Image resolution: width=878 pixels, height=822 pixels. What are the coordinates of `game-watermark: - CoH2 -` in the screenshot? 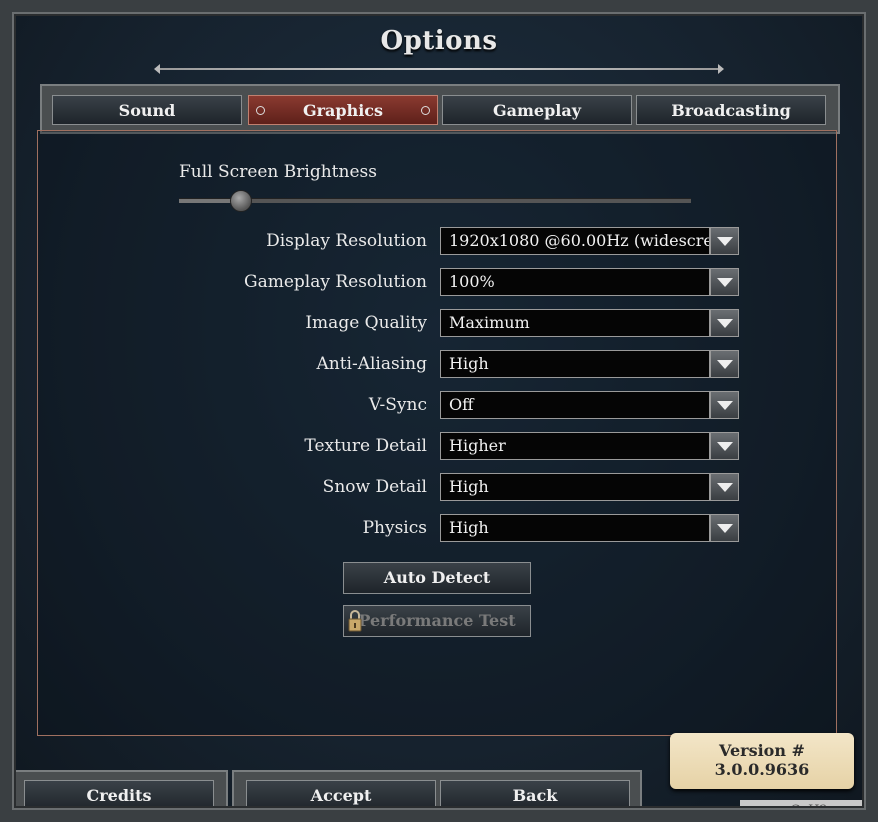 It's located at (809, 811).